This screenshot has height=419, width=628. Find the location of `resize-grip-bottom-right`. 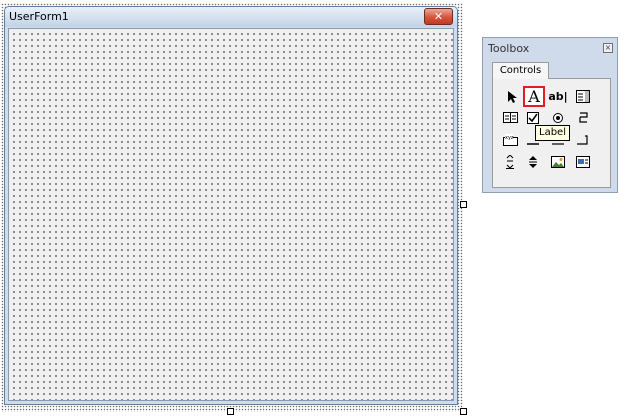

resize-grip-bottom-right is located at coordinates (463, 411).